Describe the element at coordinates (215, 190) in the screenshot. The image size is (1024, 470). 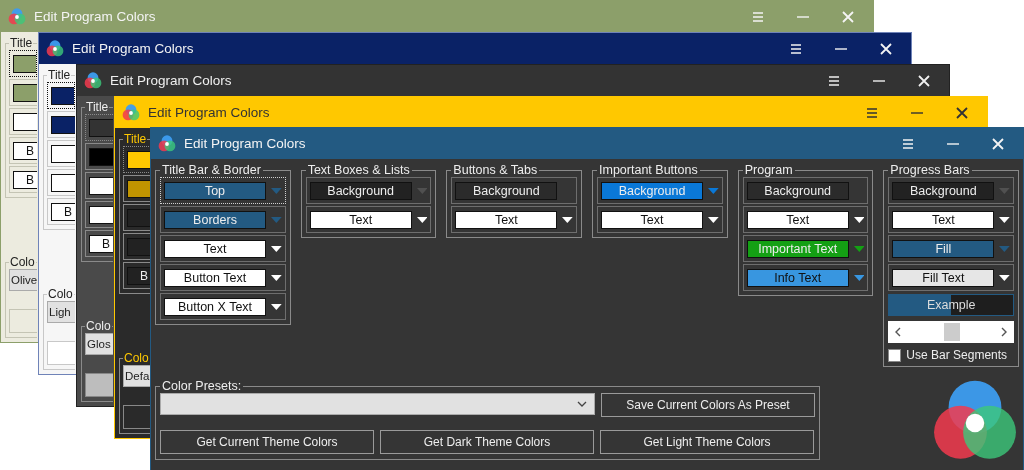
I see `color-swatch-button: Top` at that location.